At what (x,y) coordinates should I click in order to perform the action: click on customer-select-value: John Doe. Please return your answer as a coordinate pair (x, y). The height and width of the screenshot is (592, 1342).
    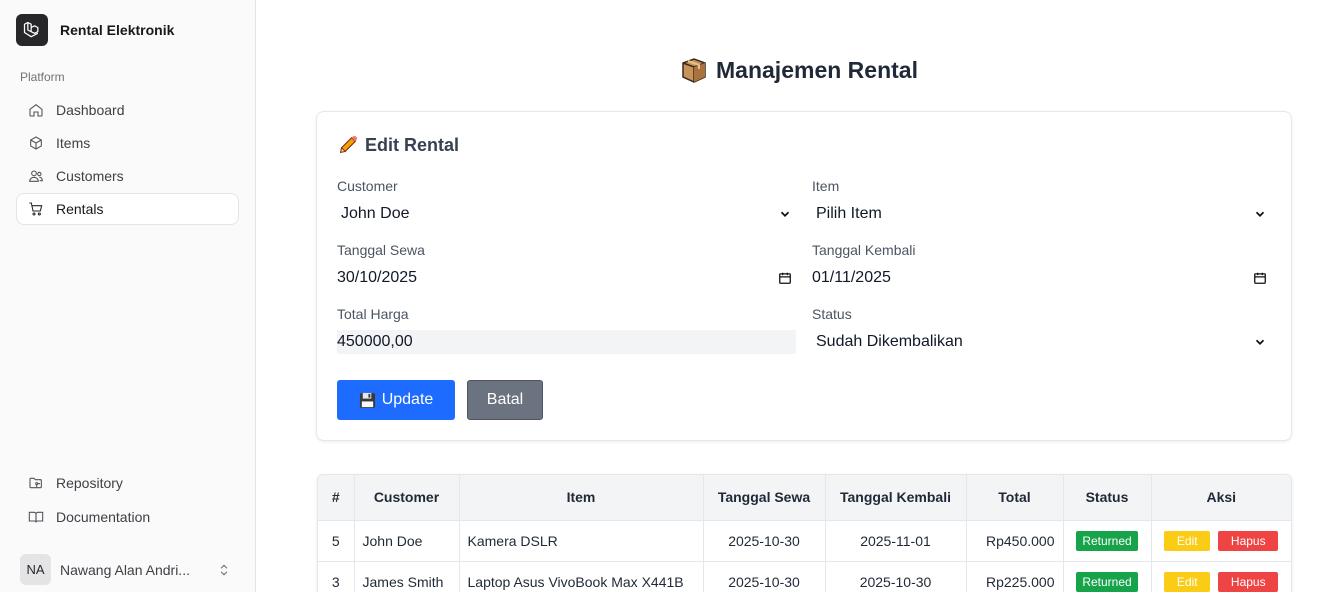
    Looking at the image, I should click on (375, 213).